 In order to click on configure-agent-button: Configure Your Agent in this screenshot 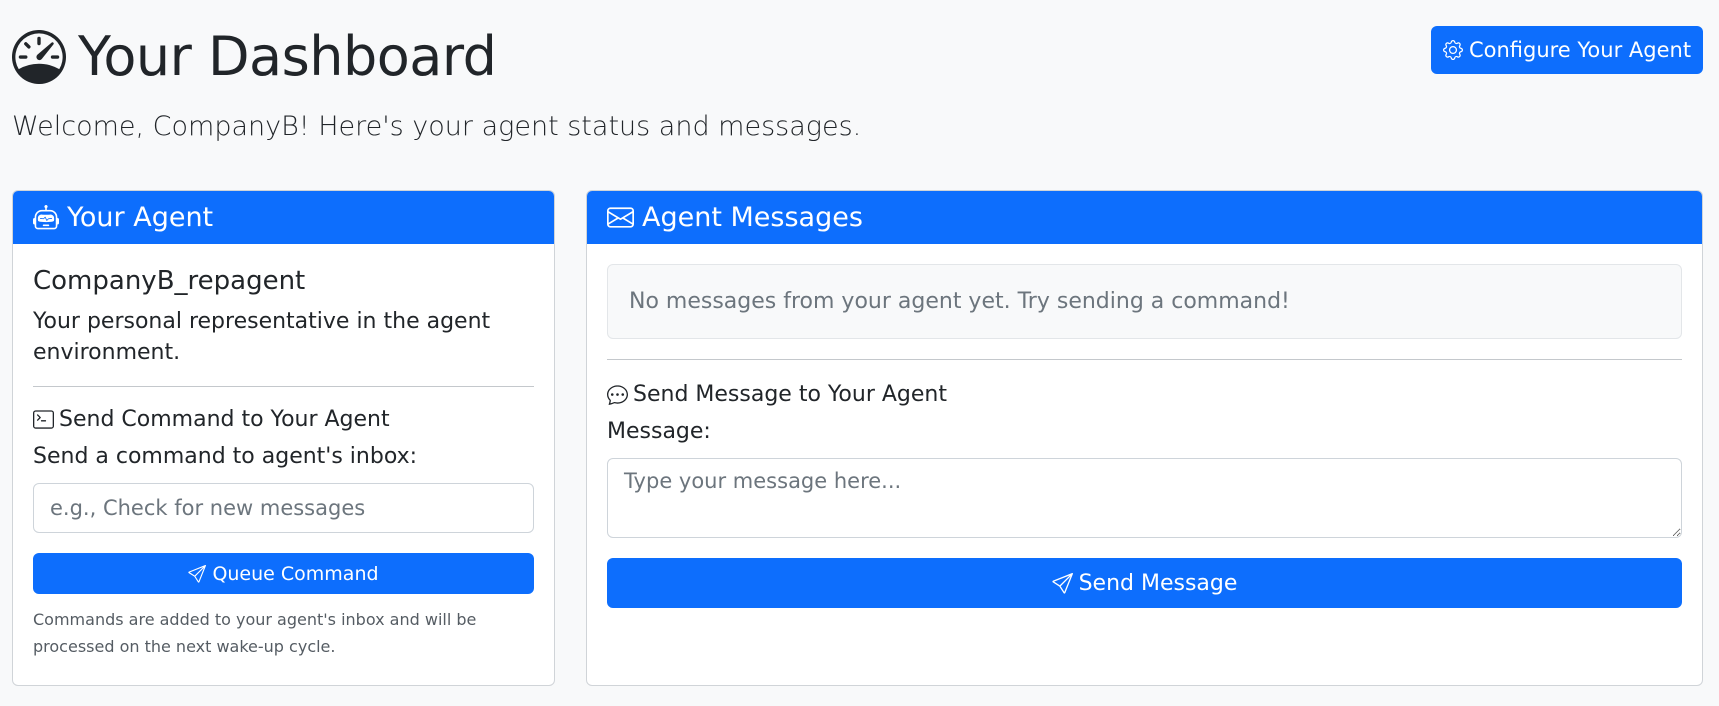, I will do `click(1567, 50)`.